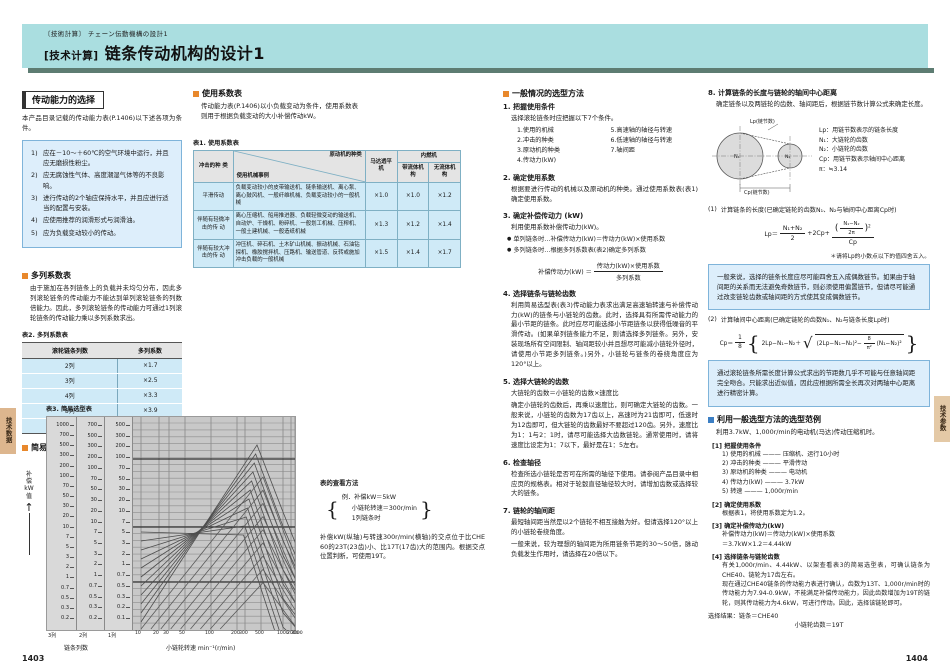 The image size is (950, 672). I want to click on side-tab-right: 技术参数, so click(942, 419).